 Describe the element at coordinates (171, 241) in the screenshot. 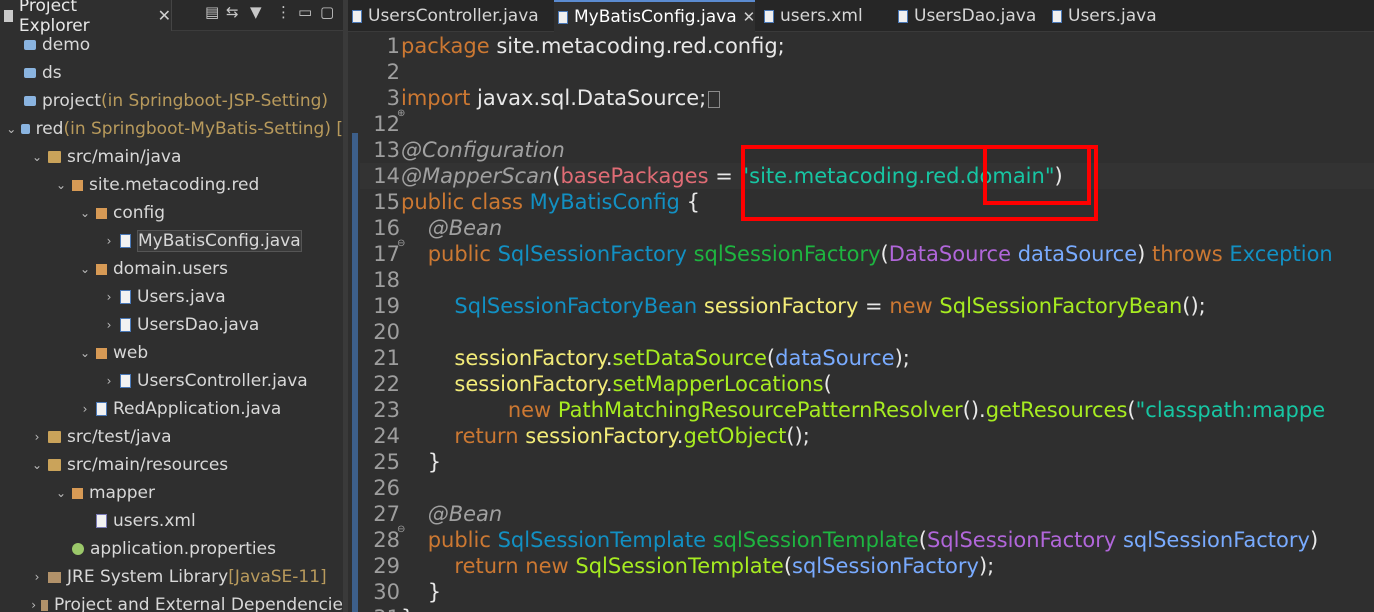

I see `tree-item: › MyBatisConfig.java` at that location.